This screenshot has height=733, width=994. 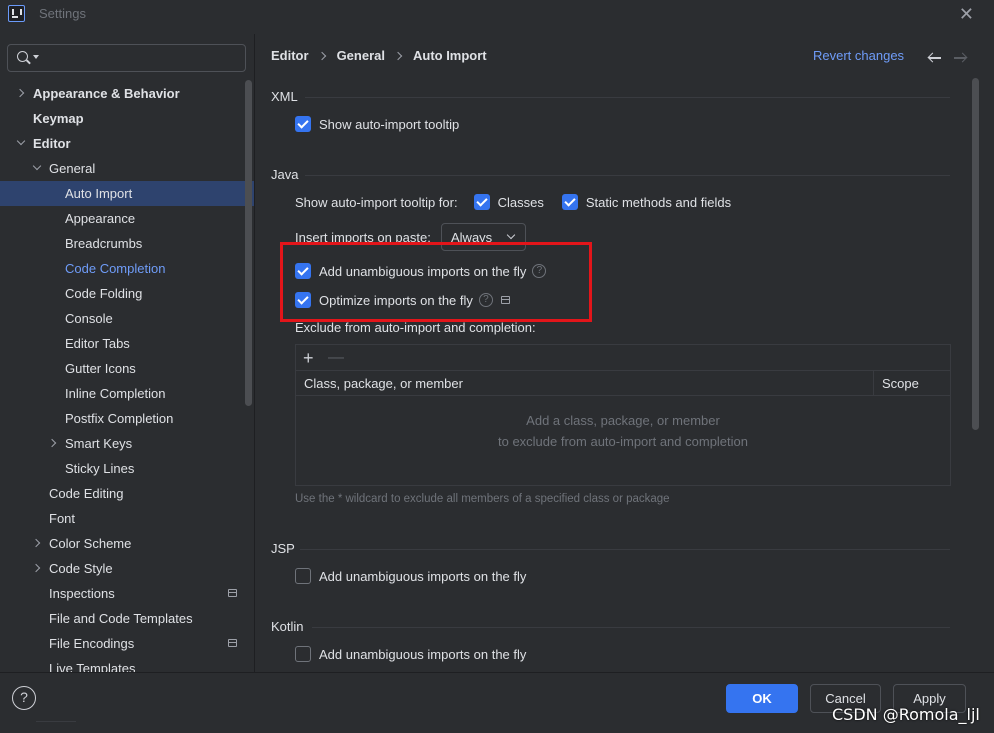 What do you see at coordinates (58, 118) in the screenshot?
I see `sidebar-item-label: Keymap` at bounding box center [58, 118].